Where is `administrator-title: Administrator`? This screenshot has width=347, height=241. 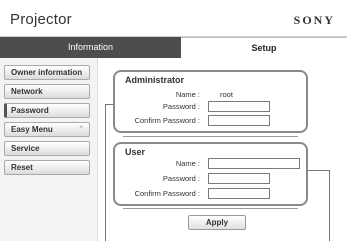
administrator-title: Administrator is located at coordinates (155, 80).